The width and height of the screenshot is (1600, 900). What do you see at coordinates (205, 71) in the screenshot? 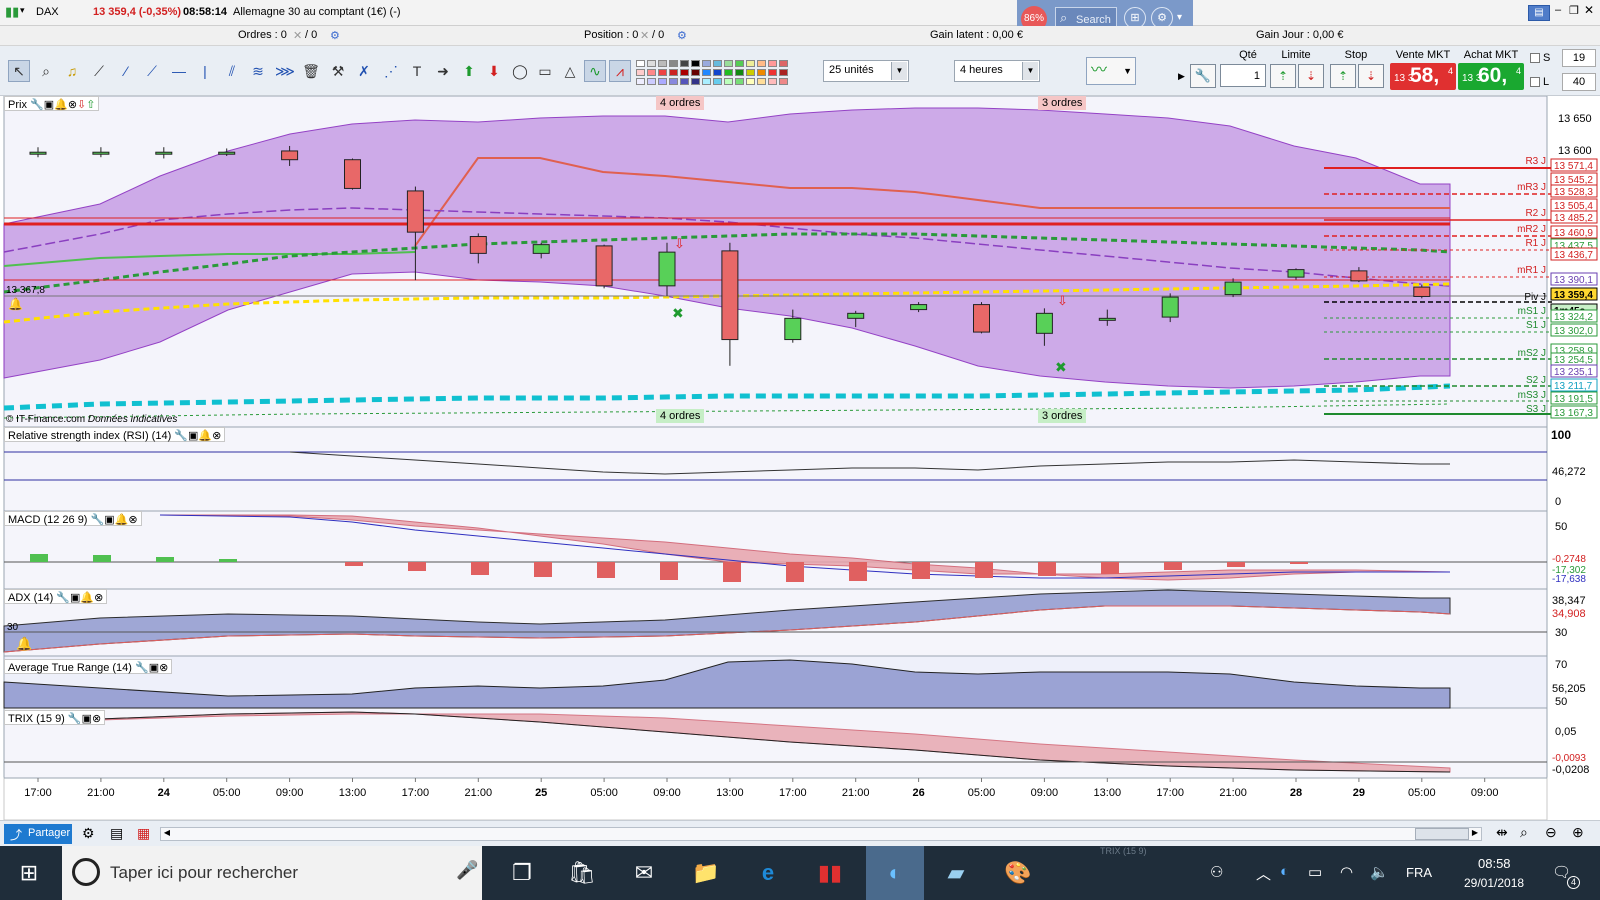
I see `vertical-line-icon: |` at bounding box center [205, 71].